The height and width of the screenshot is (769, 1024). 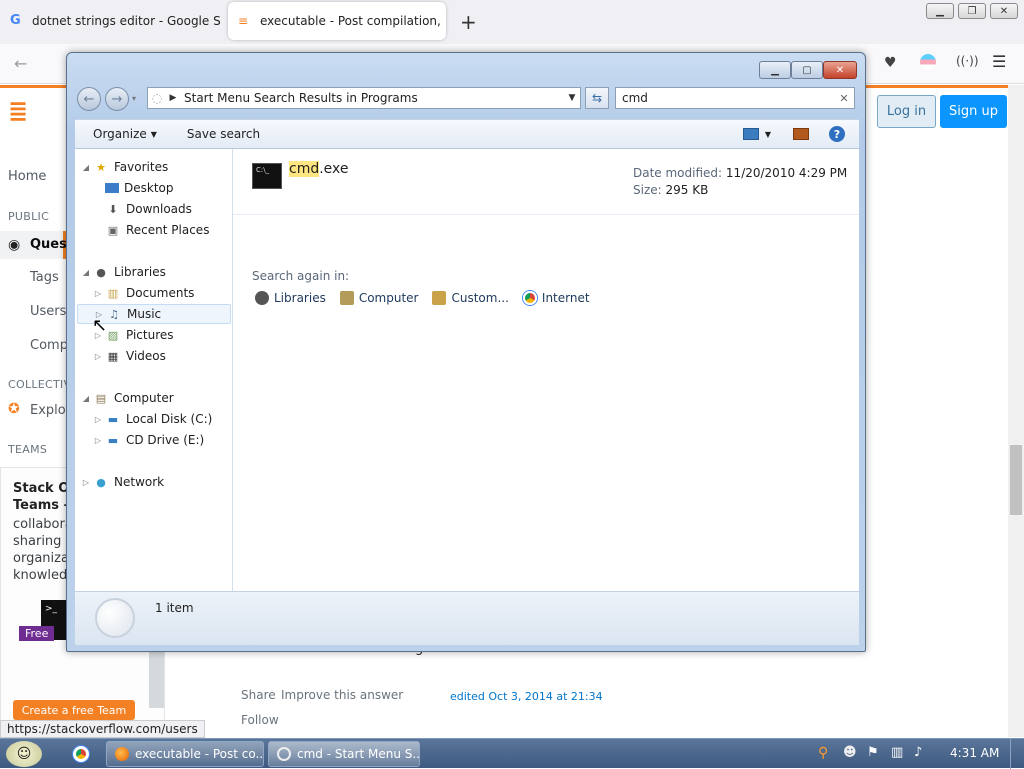 What do you see at coordinates (301, 98) in the screenshot?
I see `address-path: Start Menu Search Results in Programs` at bounding box center [301, 98].